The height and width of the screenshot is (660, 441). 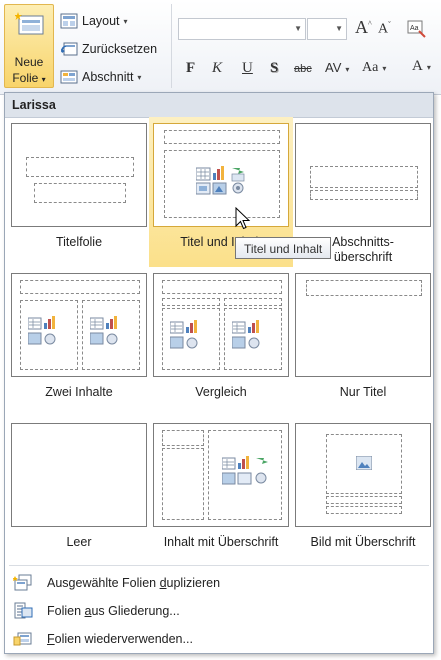 I want to click on reset-button: Zurücksetzen, so click(x=108, y=49).